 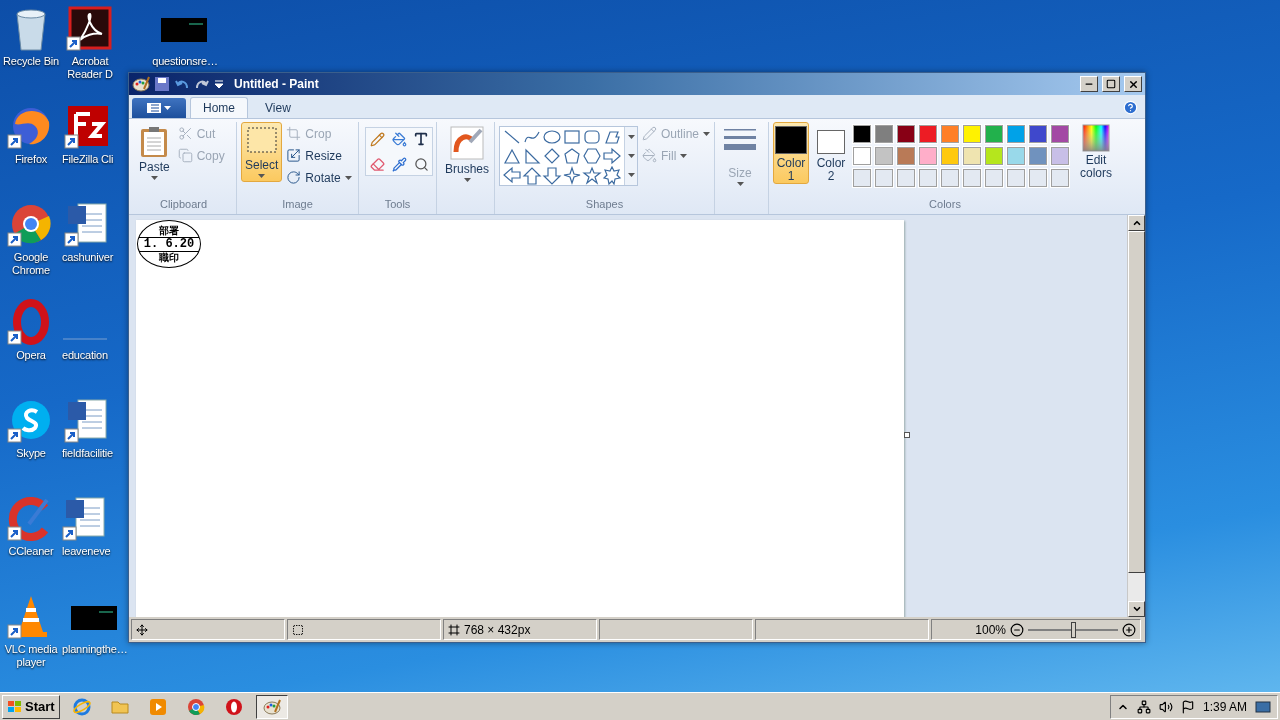 What do you see at coordinates (90, 42) in the screenshot?
I see `desktop-shortcut: Acrobat Reader D` at bounding box center [90, 42].